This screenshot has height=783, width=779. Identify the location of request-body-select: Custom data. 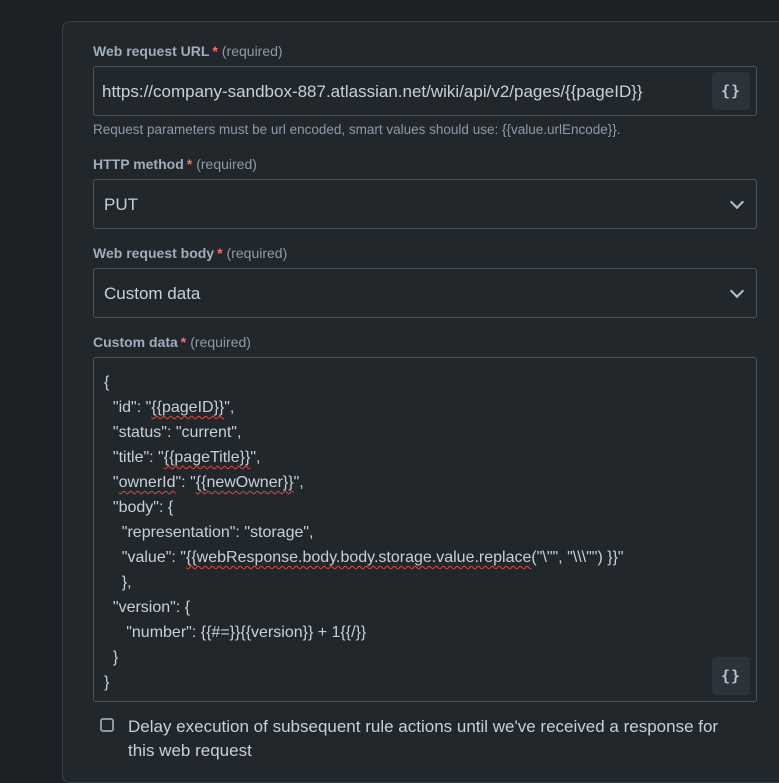
(425, 293).